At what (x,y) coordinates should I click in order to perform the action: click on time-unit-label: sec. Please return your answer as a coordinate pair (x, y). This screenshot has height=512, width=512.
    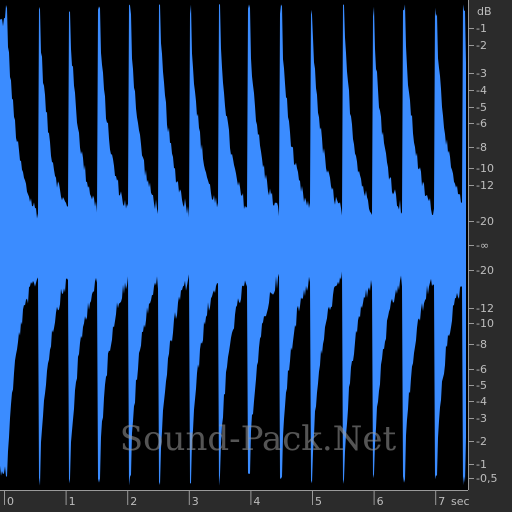
    Looking at the image, I should click on (460, 501).